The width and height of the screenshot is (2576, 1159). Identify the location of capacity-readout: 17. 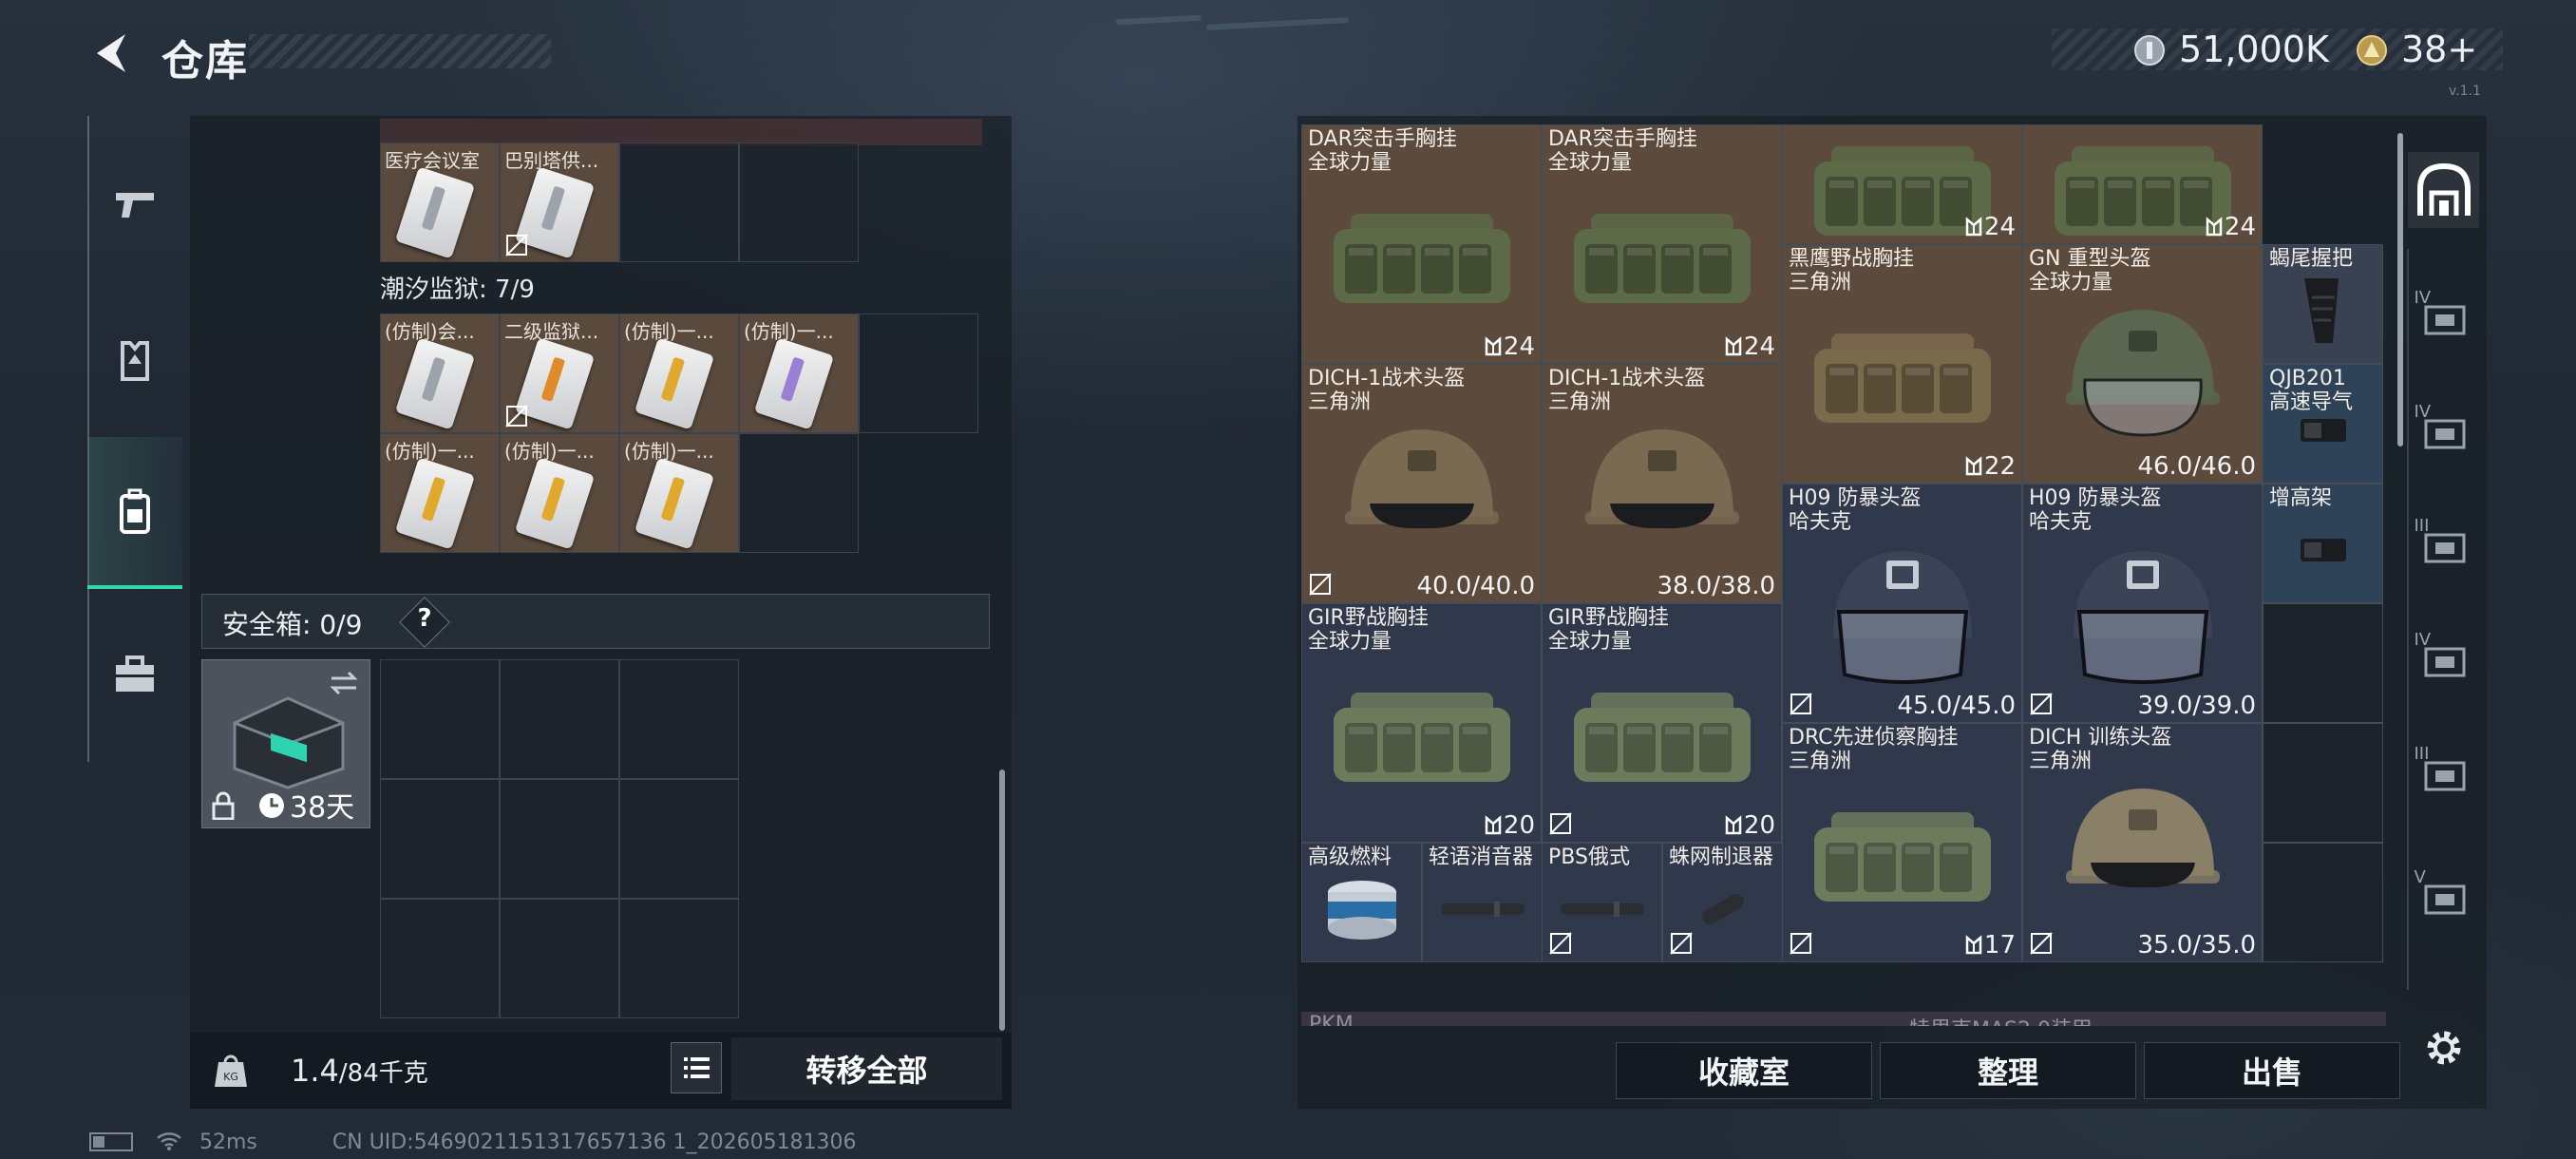
(1990, 945).